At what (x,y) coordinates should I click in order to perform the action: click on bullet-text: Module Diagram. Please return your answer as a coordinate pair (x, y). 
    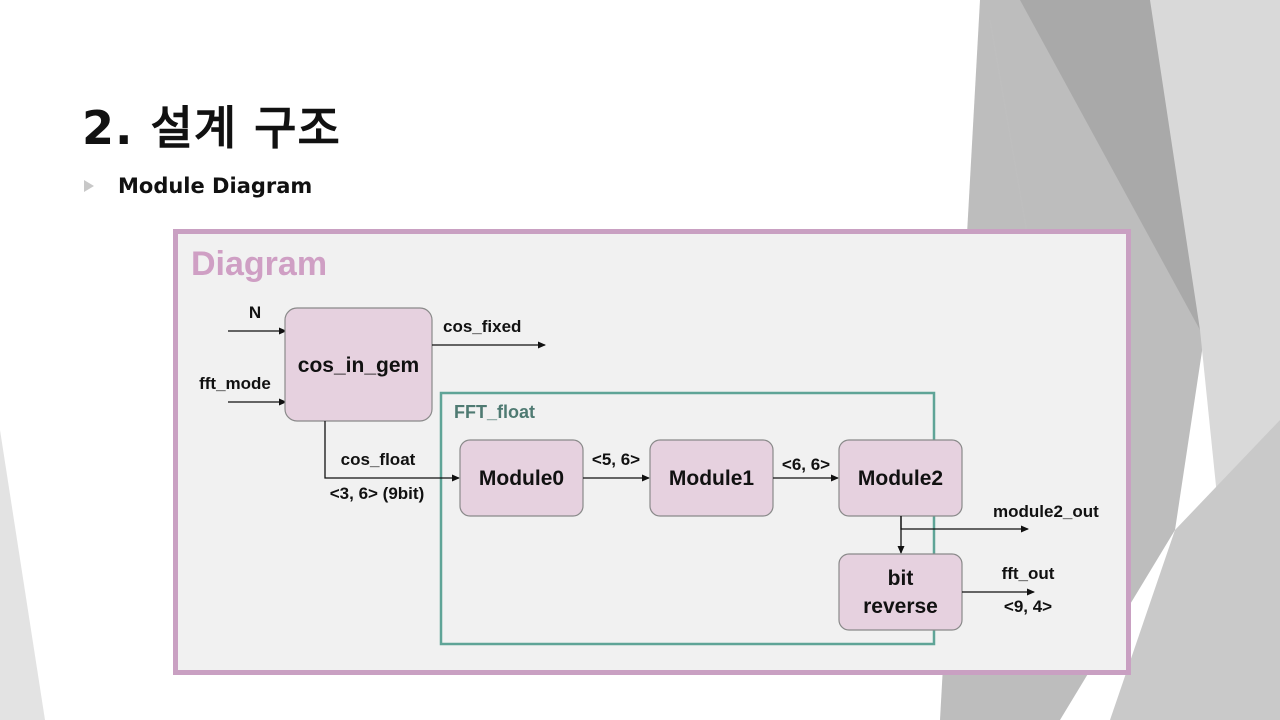
    Looking at the image, I should click on (215, 186).